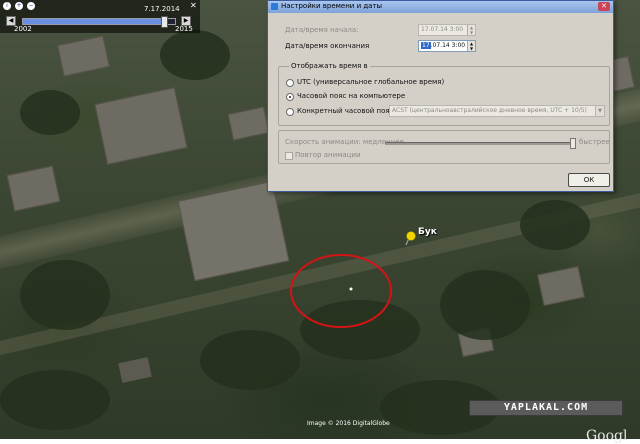 This screenshot has height=444, width=640. I want to click on timezone-group-title: Отображать время в, so click(329, 66).